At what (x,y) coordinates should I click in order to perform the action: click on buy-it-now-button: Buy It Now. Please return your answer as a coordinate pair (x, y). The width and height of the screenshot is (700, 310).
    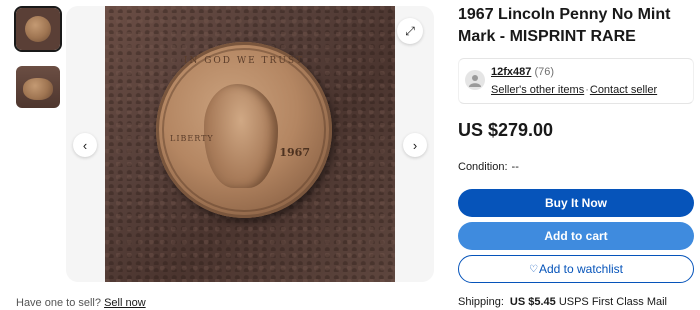
    Looking at the image, I should click on (576, 203).